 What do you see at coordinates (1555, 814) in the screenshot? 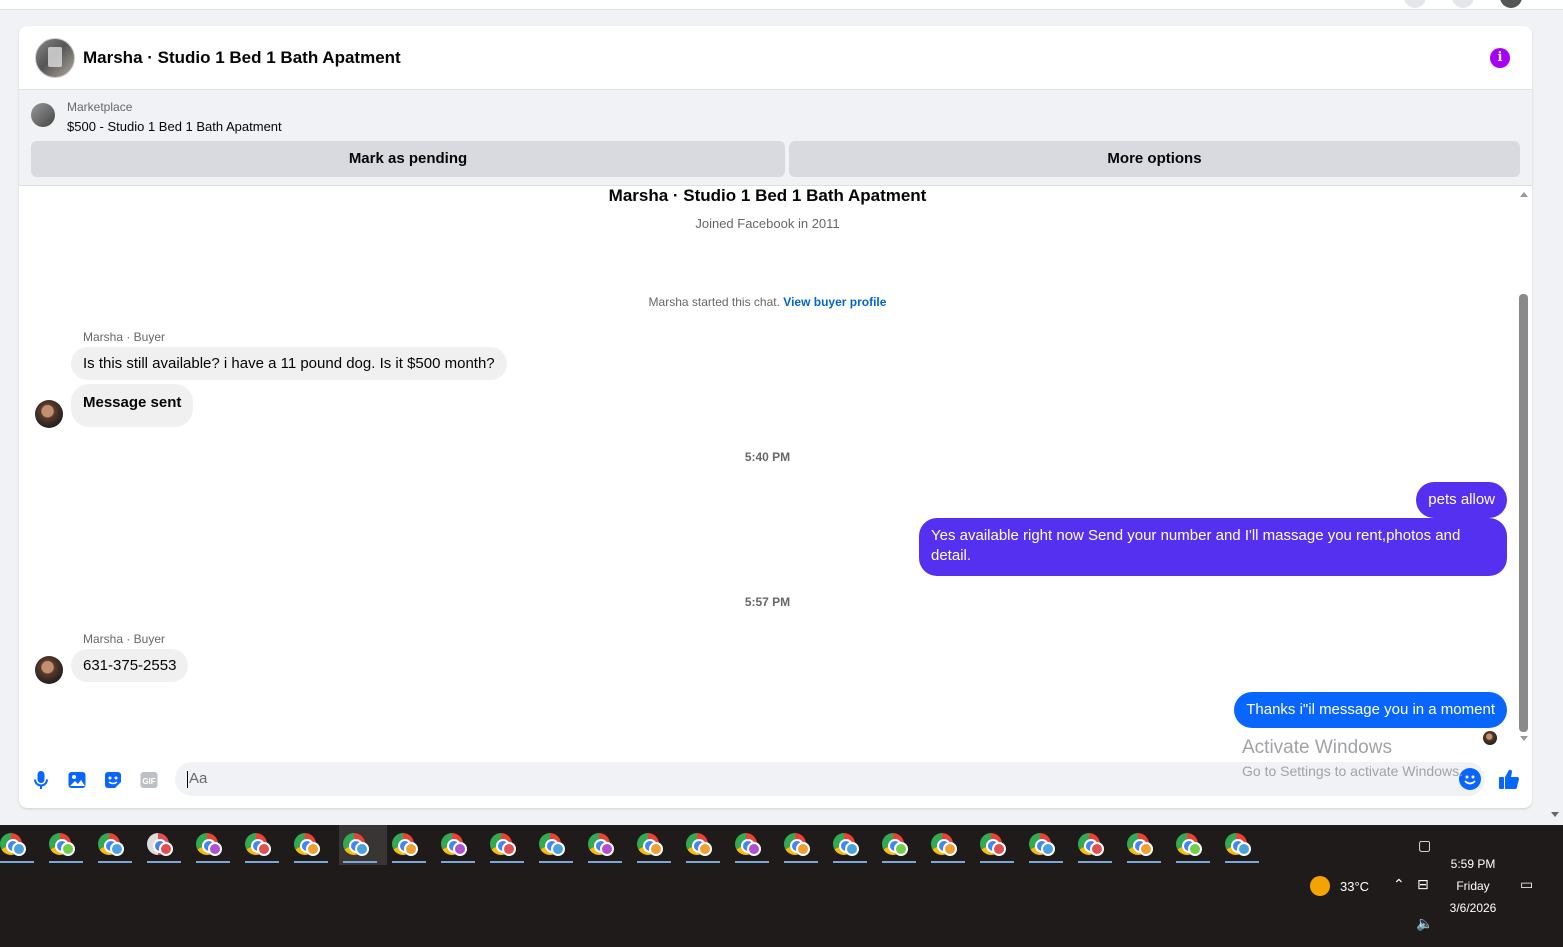
I see `page-scroll-down-arrow` at bounding box center [1555, 814].